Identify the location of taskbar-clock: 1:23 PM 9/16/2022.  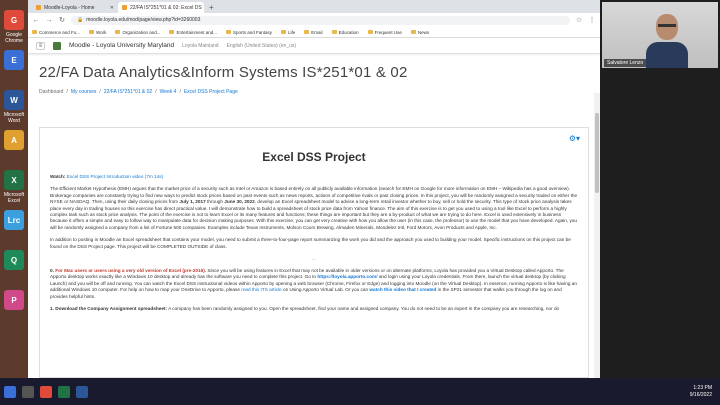
(703, 392).